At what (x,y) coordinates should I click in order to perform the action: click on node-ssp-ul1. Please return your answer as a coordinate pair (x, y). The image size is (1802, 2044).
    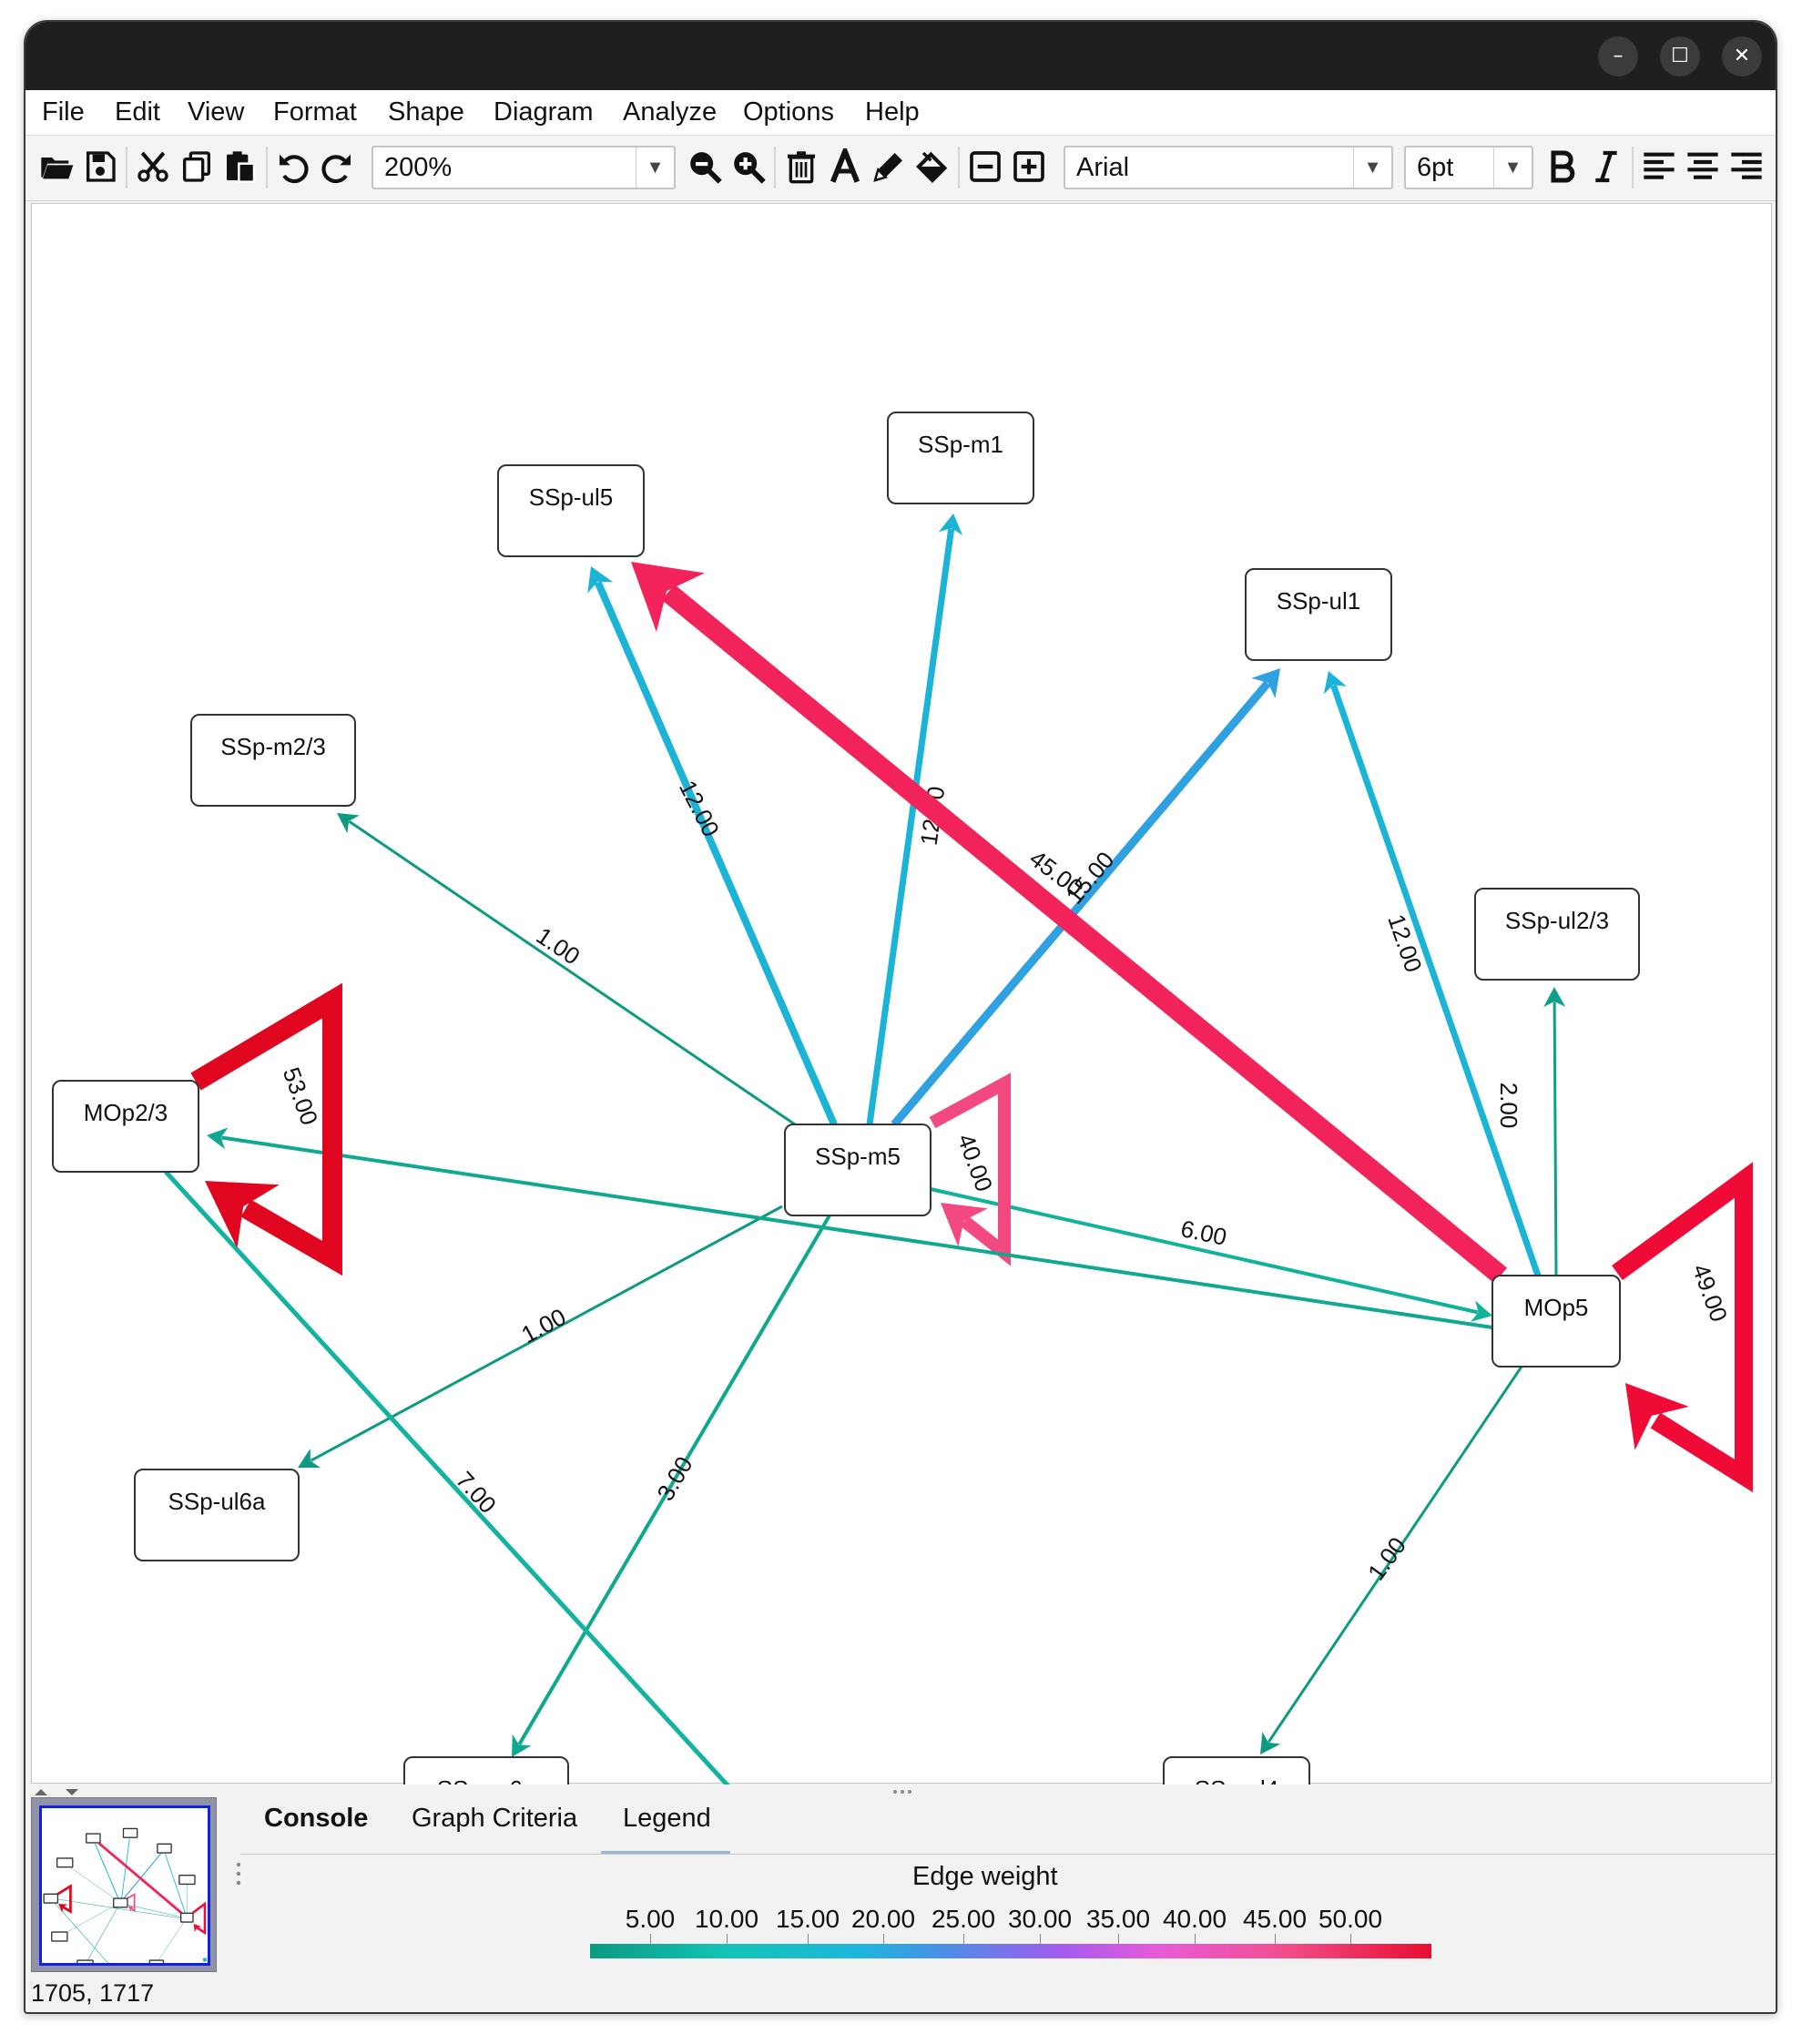
    Looking at the image, I should click on (165, 1848).